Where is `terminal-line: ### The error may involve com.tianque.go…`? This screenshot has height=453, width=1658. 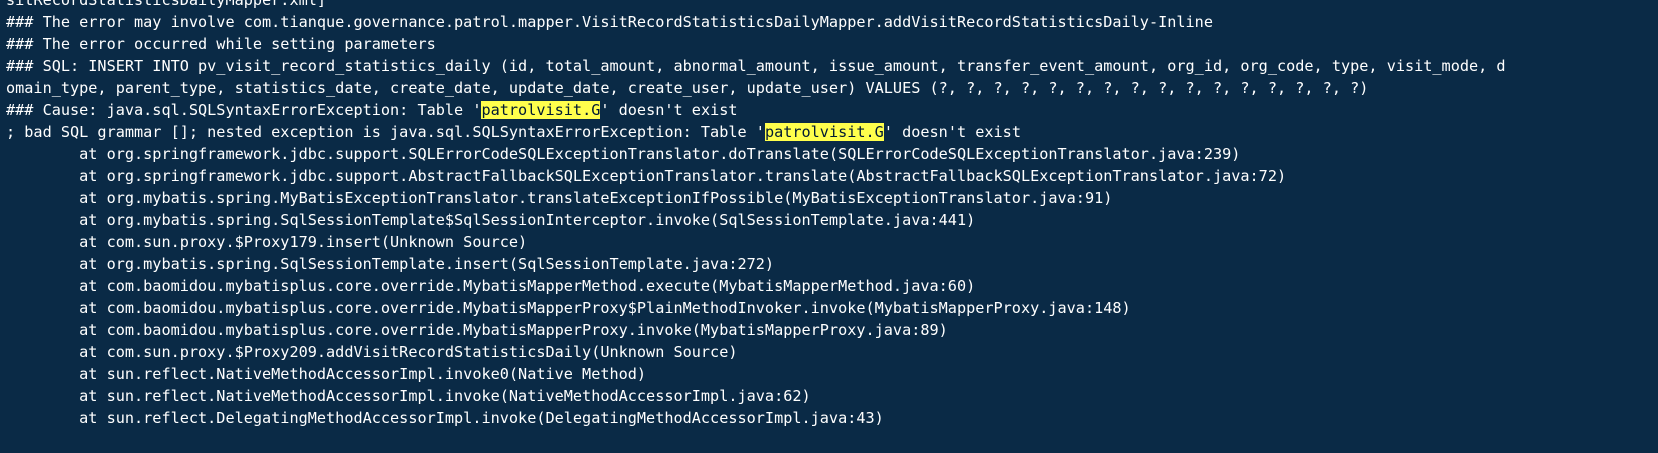 terminal-line: ### The error may involve com.tianque.go… is located at coordinates (832, 22).